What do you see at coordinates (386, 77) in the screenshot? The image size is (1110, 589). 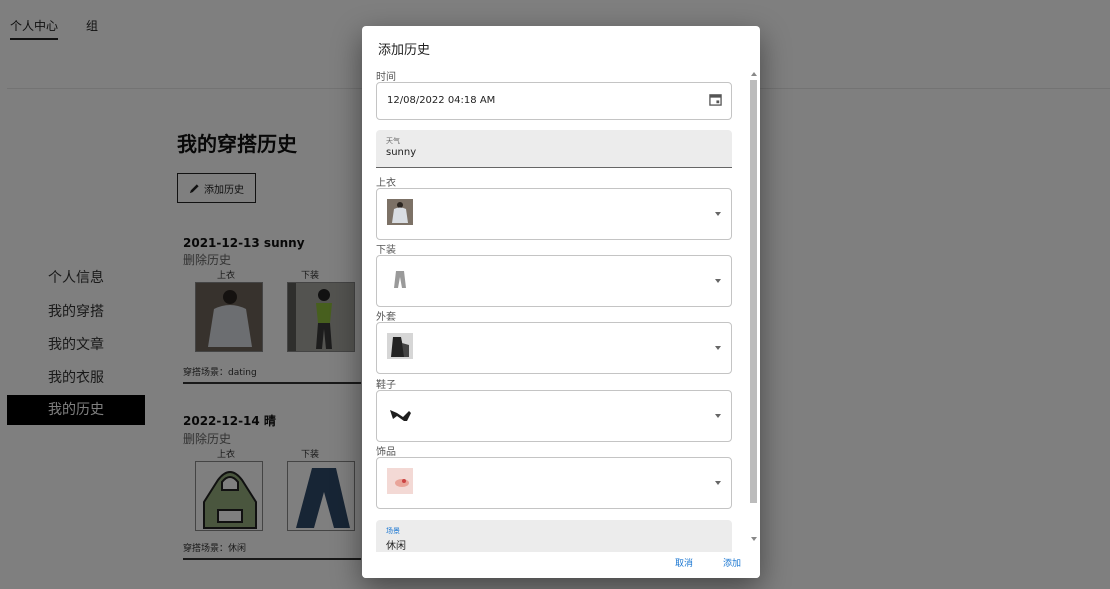 I see `time-label: 时间` at bounding box center [386, 77].